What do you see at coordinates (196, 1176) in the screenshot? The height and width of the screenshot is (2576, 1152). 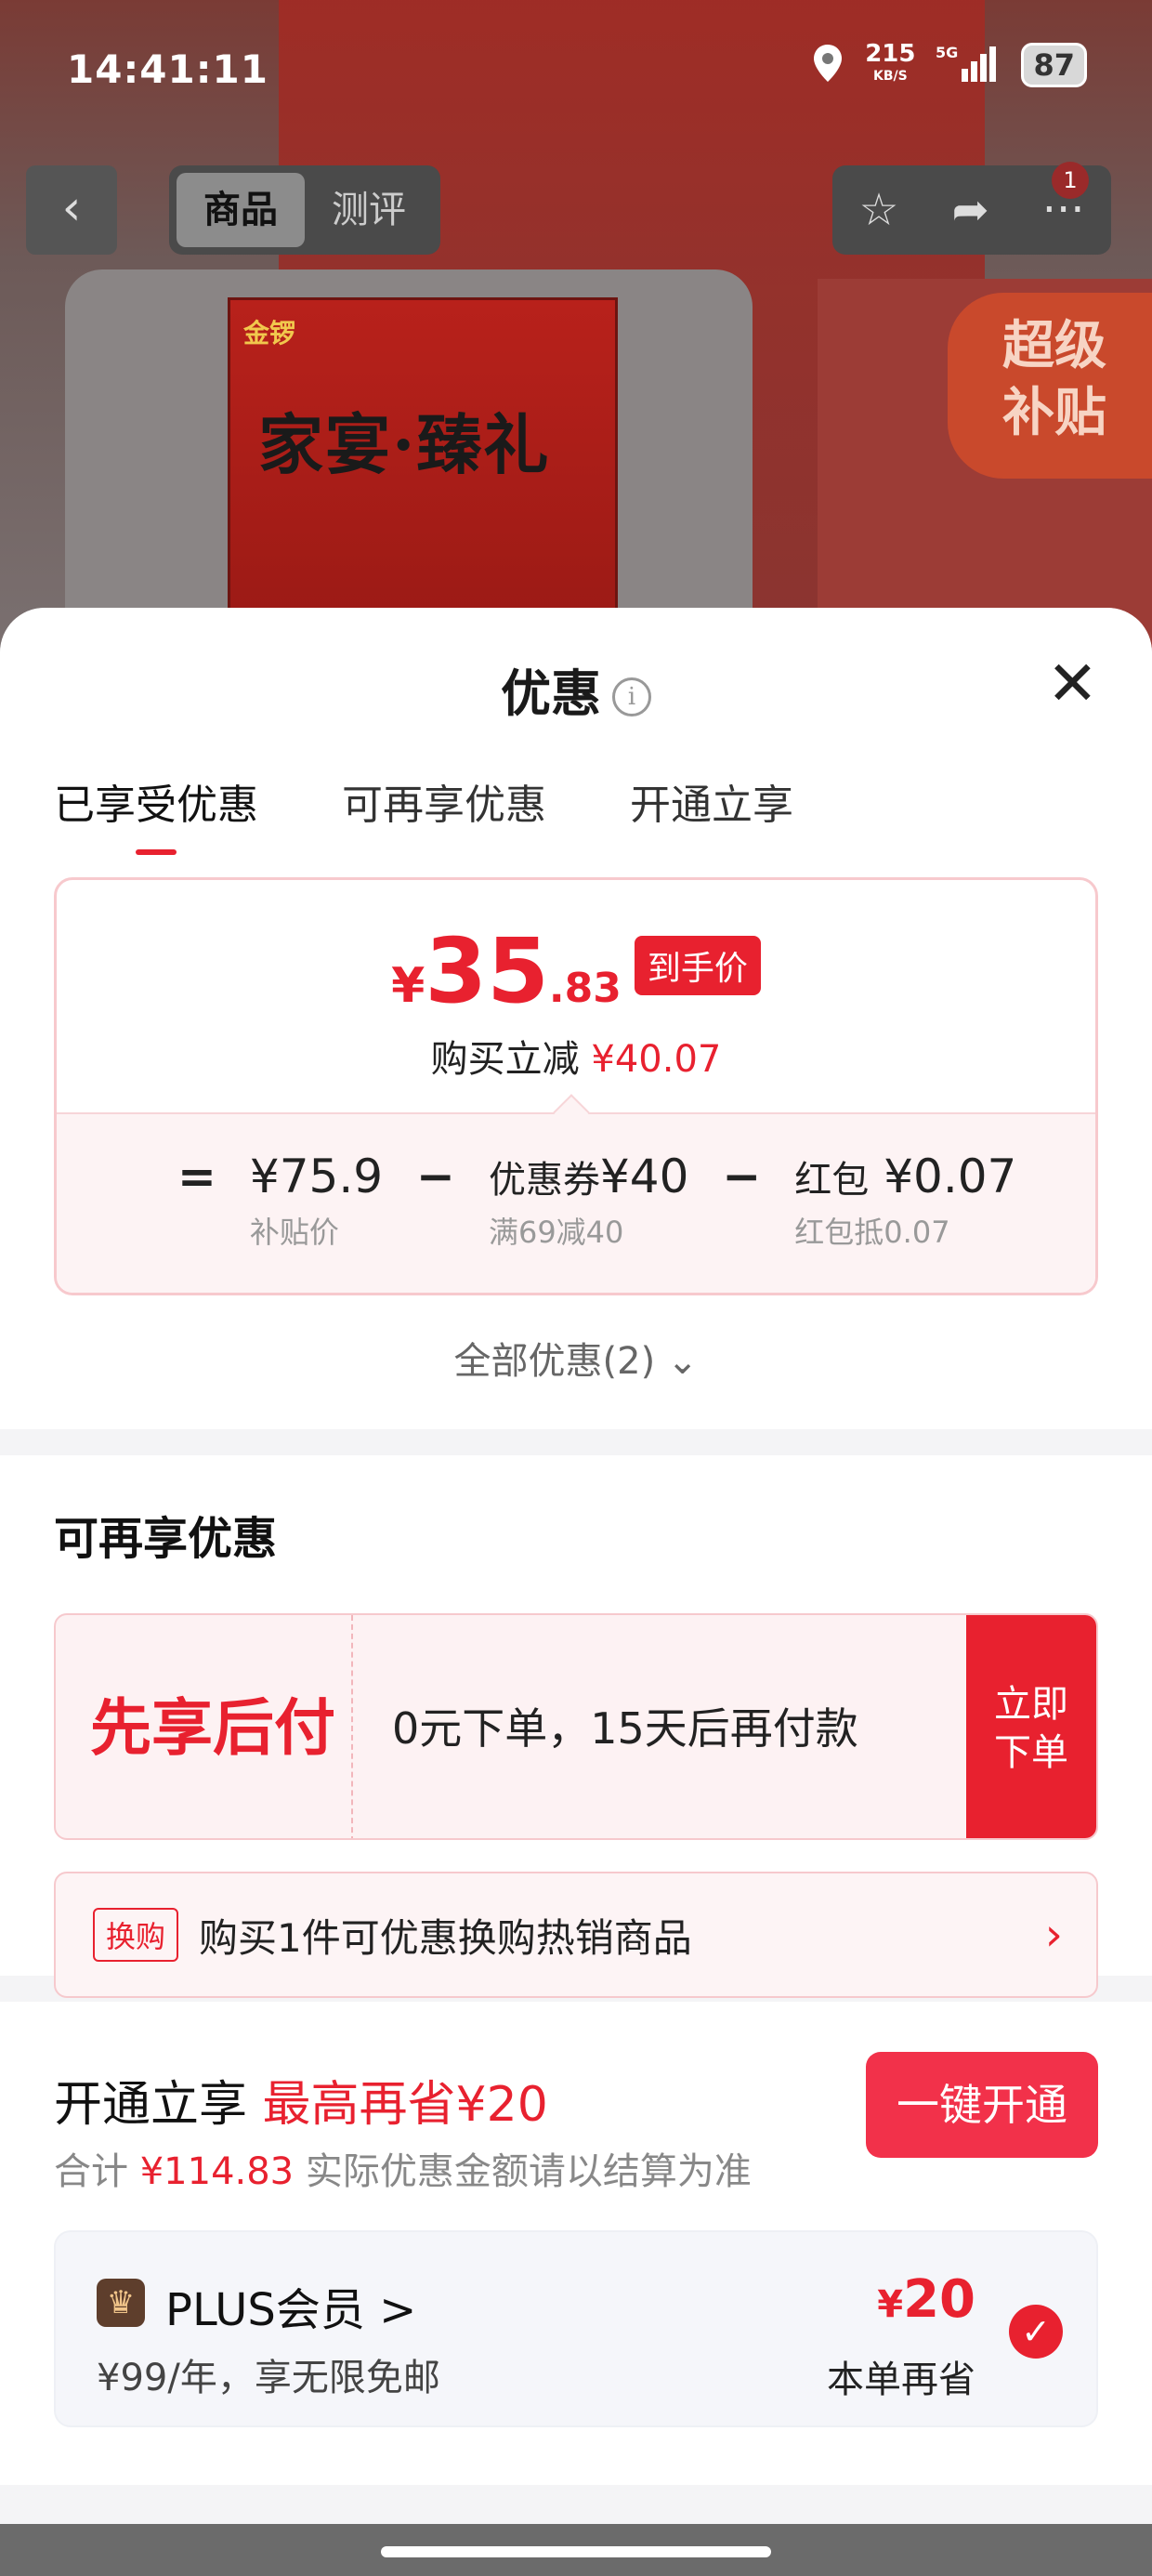 I see `equals-sign: =` at bounding box center [196, 1176].